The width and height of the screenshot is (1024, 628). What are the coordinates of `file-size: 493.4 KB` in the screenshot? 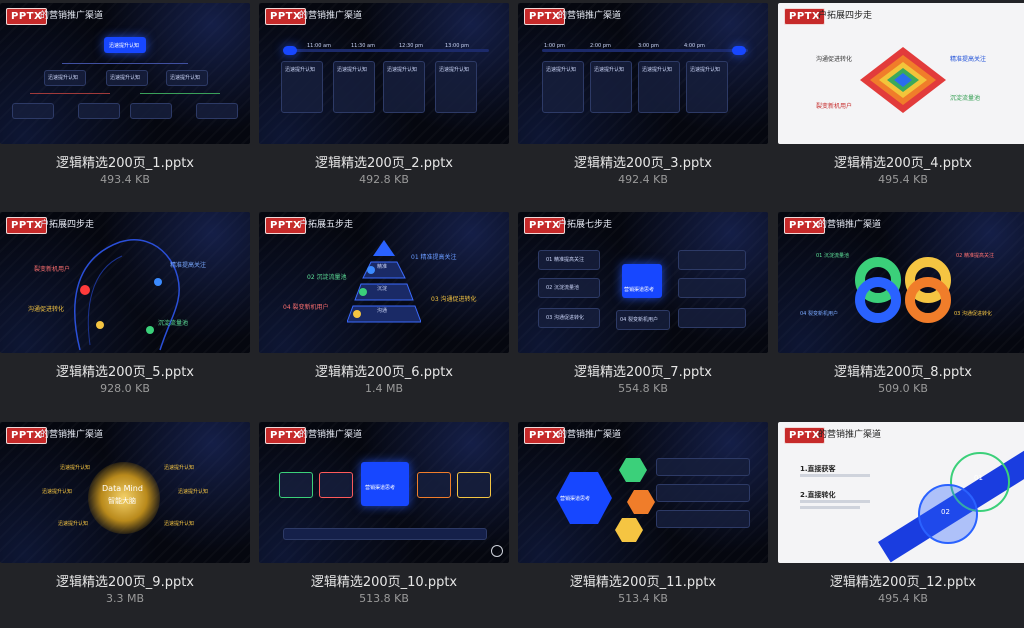 It's located at (125, 179).